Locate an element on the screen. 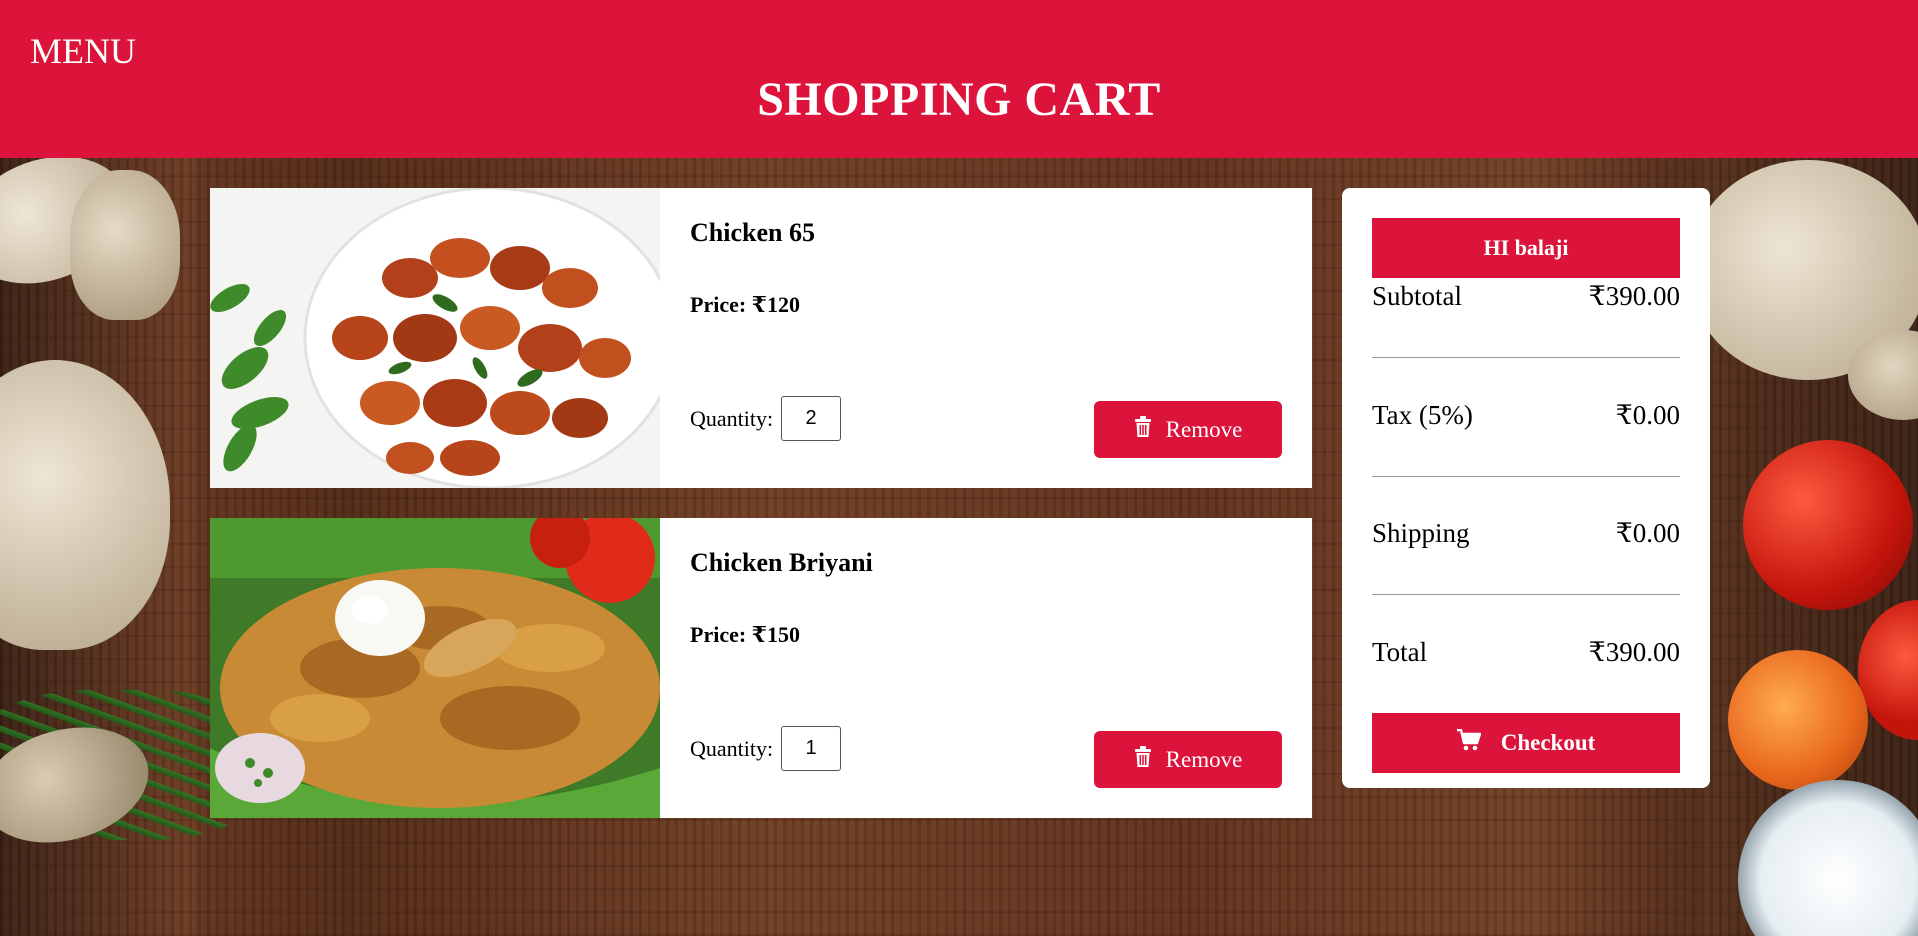  tax-value: ₹0.00 is located at coordinates (1647, 415).